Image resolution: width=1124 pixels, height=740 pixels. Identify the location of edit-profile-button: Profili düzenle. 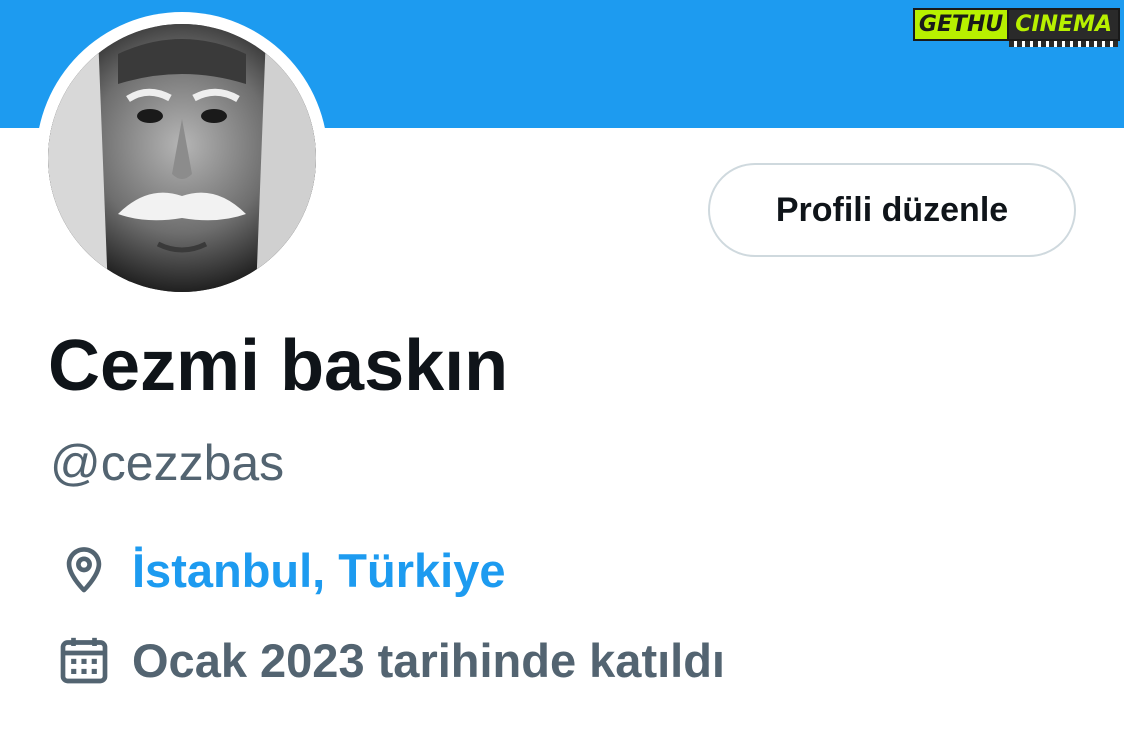
(892, 210).